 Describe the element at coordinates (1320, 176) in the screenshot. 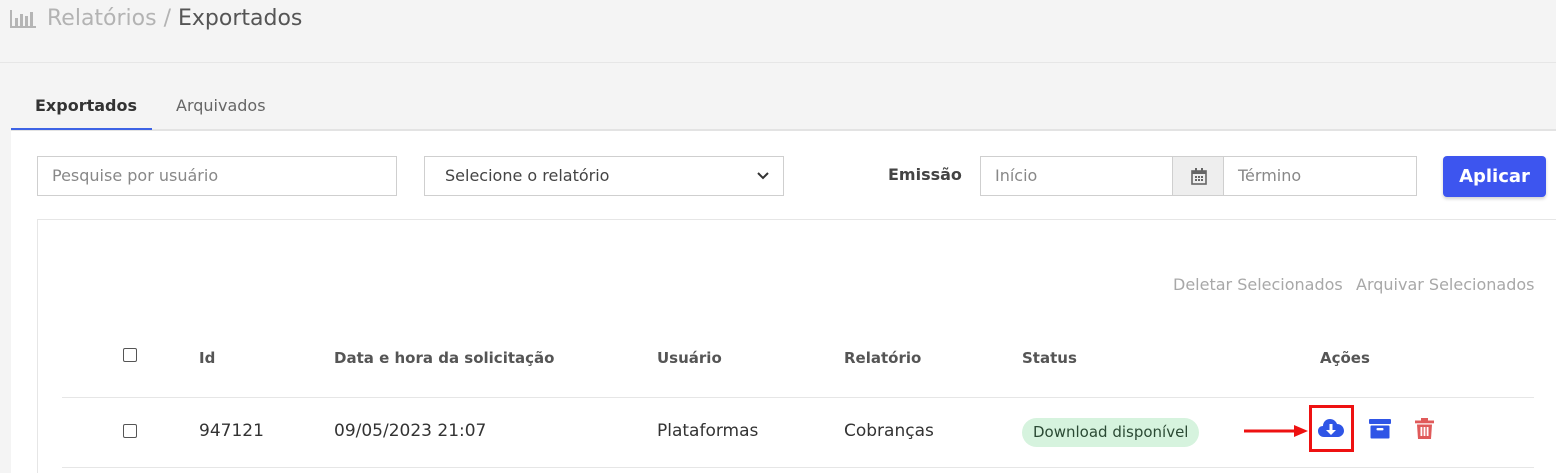

I see `end-date-input: Término` at that location.